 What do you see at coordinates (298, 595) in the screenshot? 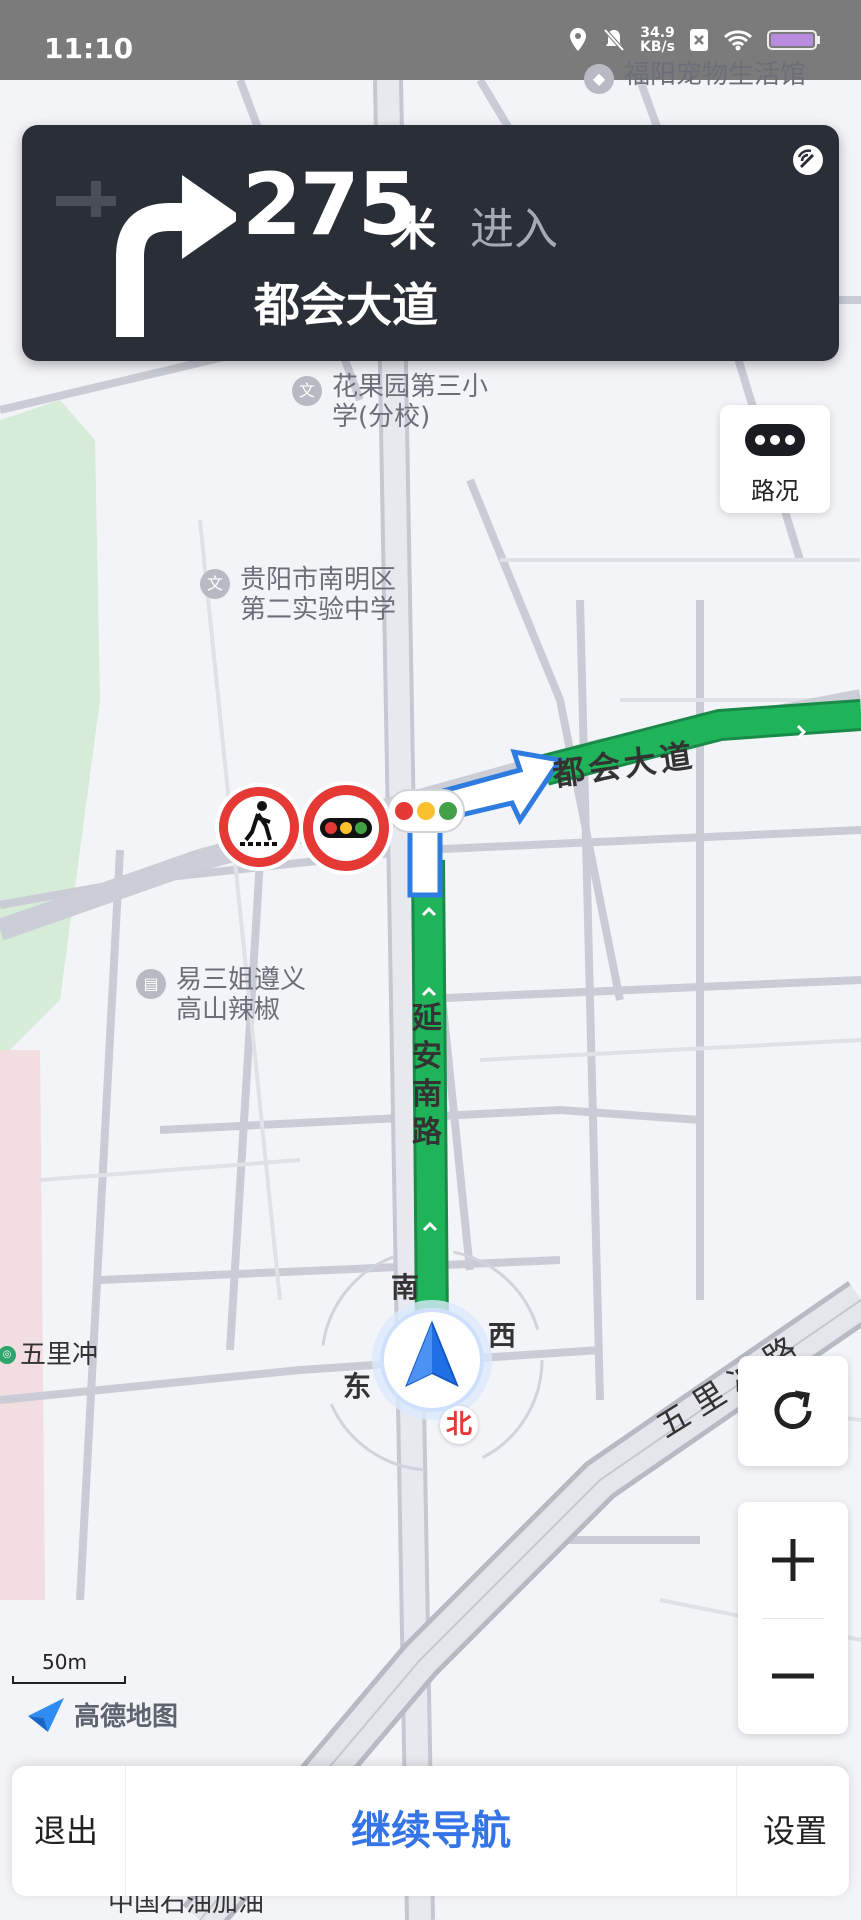
I see `poi-school-nanming: 文 贵阳市南明区 第二实验中学` at bounding box center [298, 595].